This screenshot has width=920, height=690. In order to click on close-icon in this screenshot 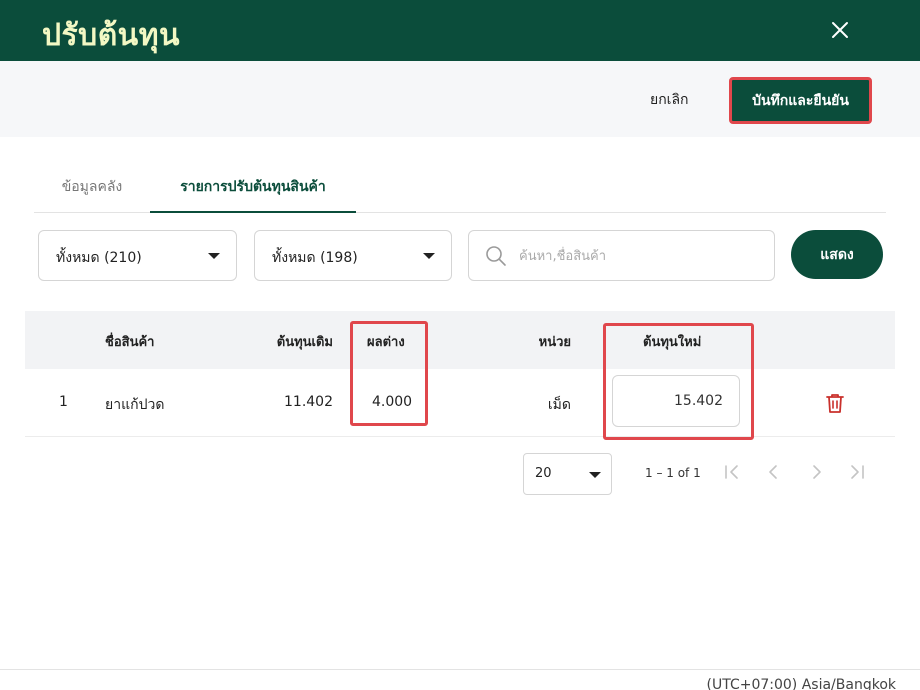, I will do `click(840, 30)`.